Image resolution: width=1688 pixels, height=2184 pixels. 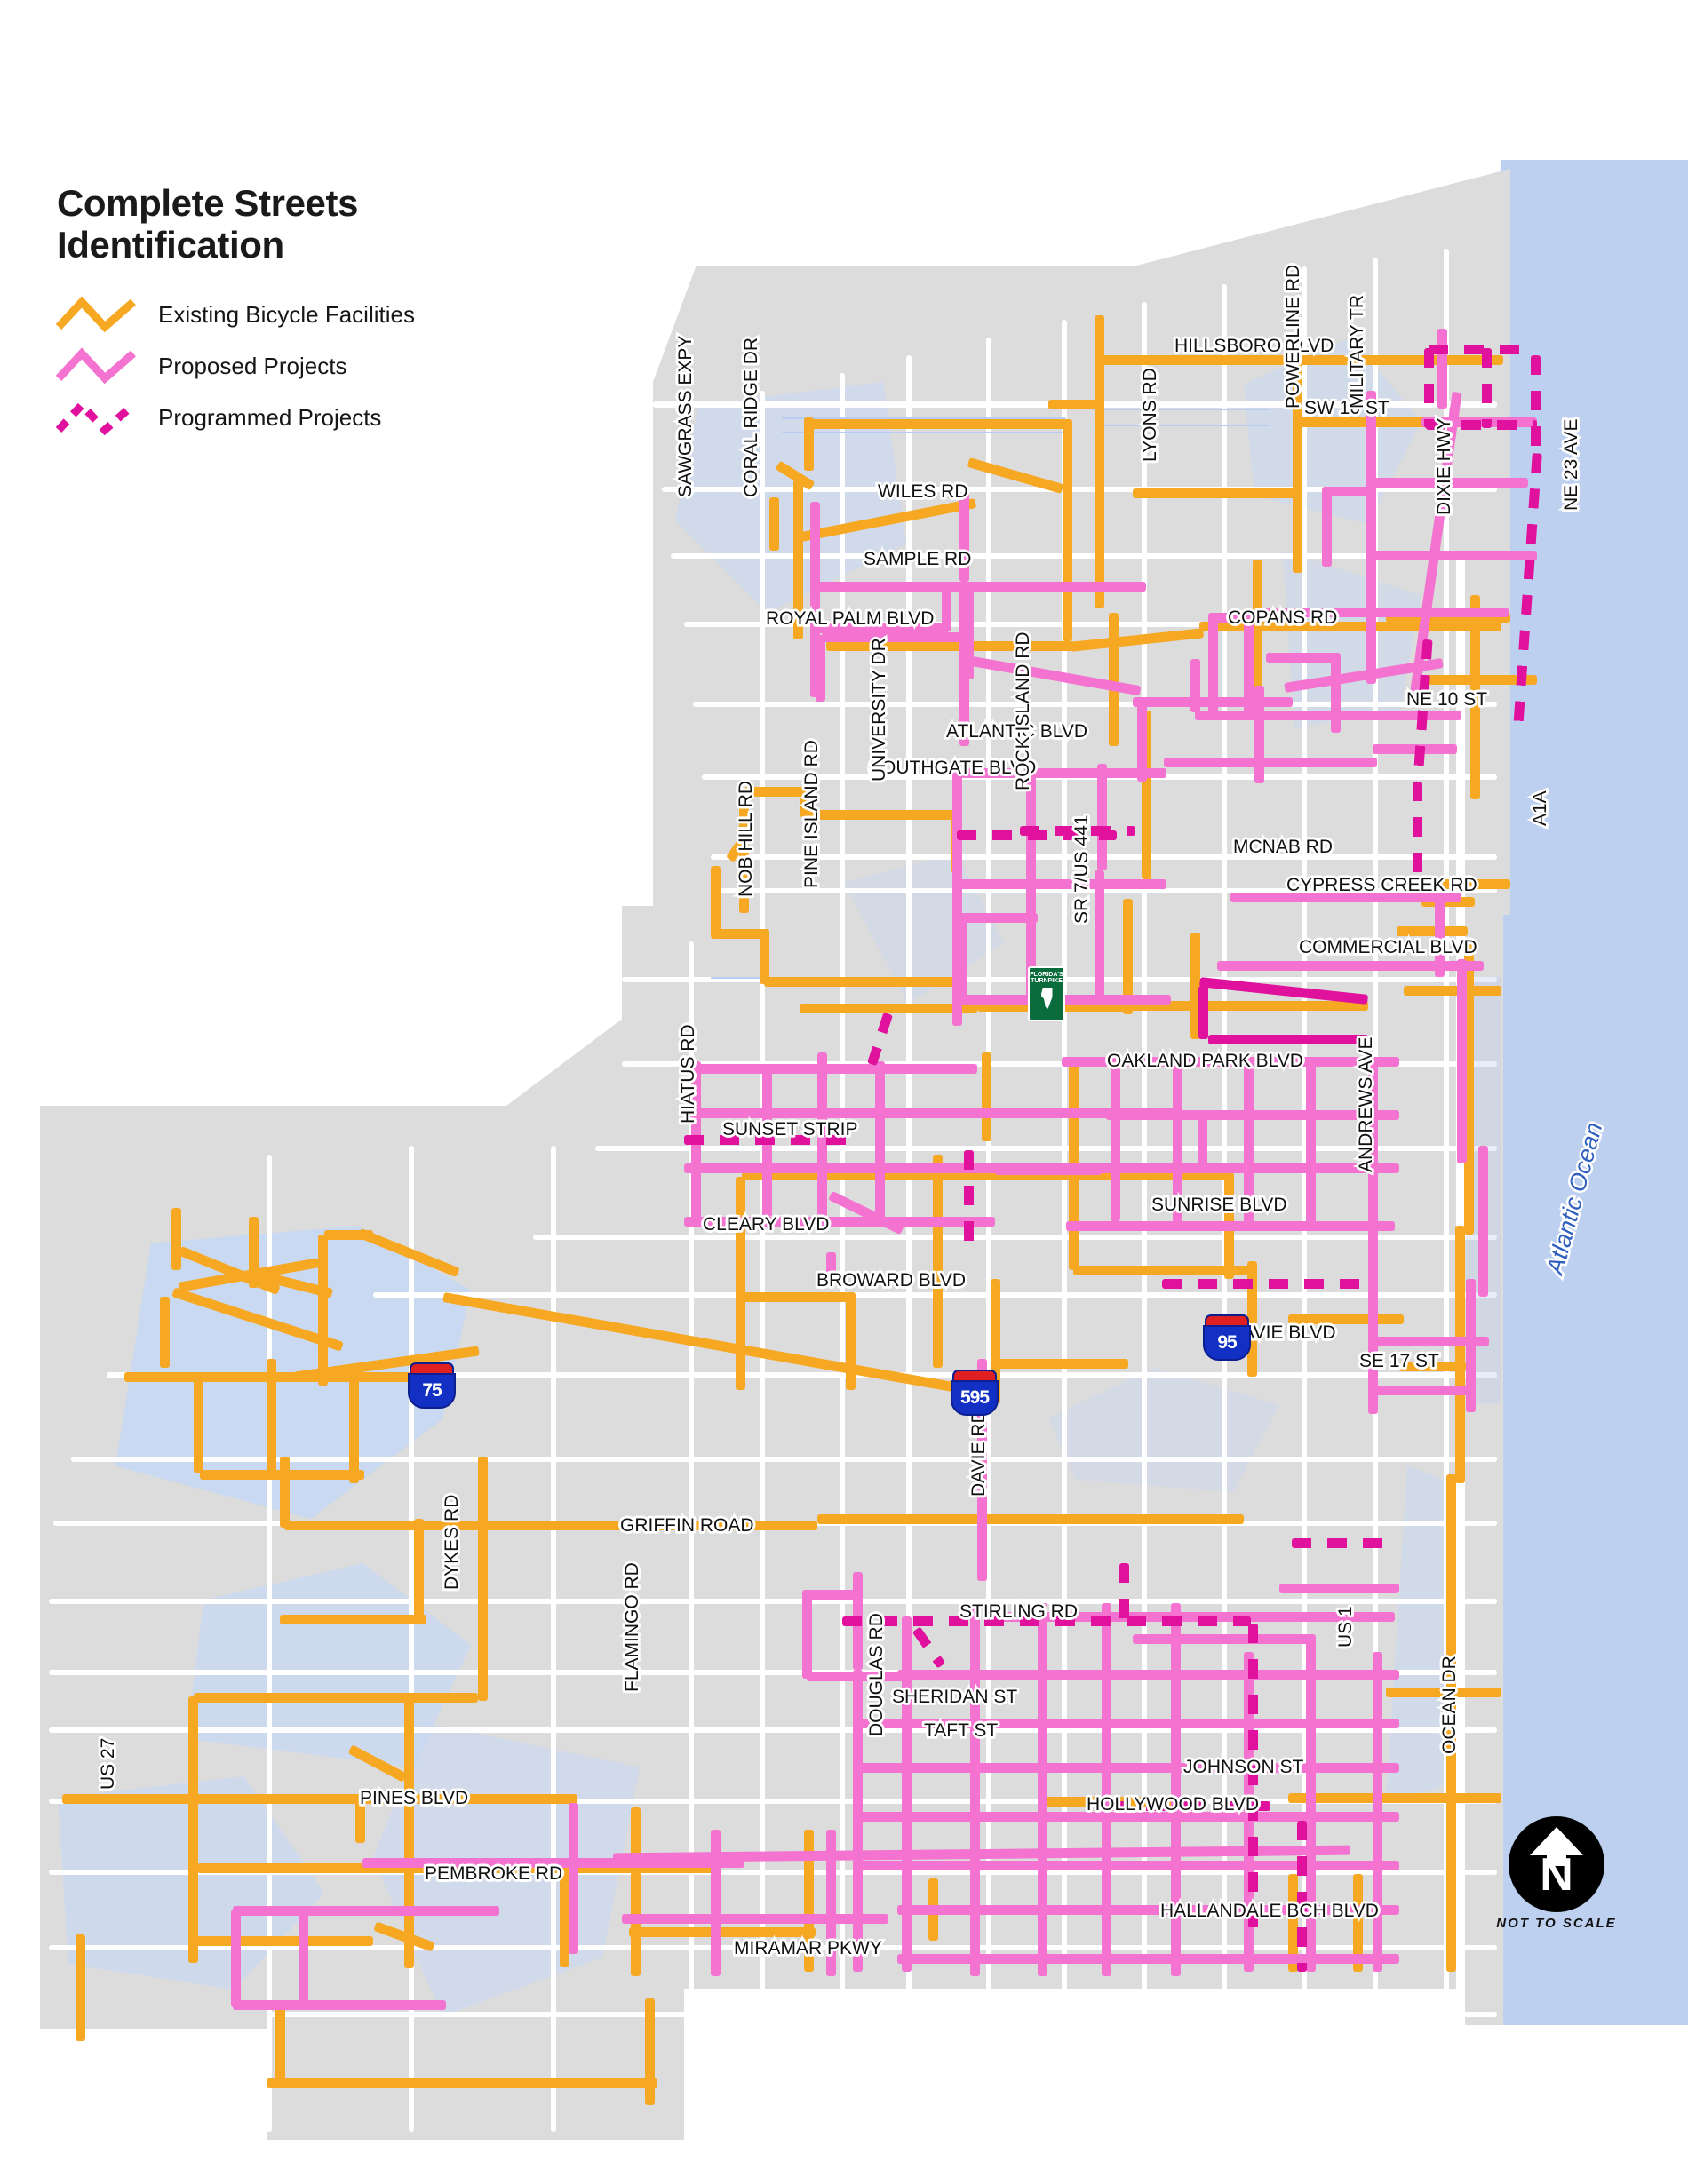 What do you see at coordinates (1346, 1627) in the screenshot?
I see `road-label-vertical: US 1` at bounding box center [1346, 1627].